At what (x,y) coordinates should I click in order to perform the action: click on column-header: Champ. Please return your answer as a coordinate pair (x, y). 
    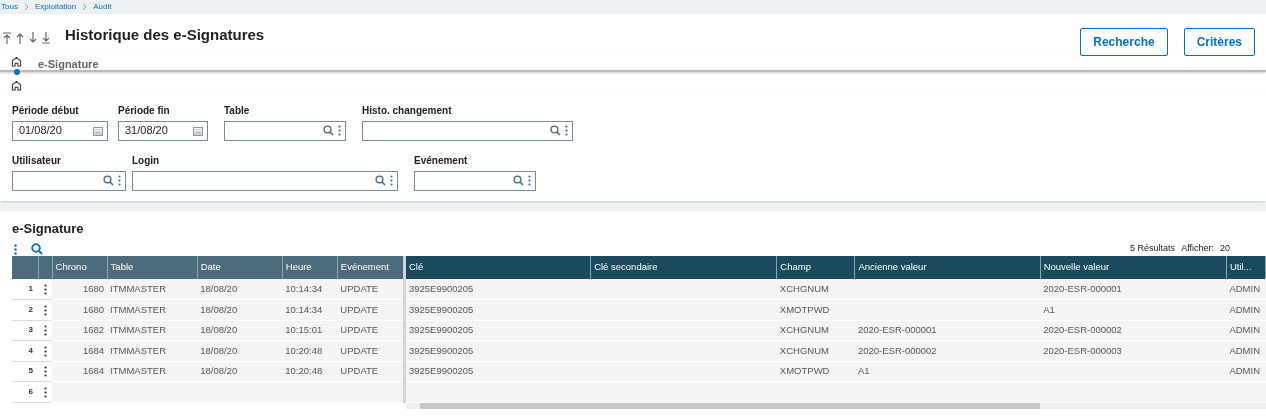
    Looking at the image, I should click on (815, 267).